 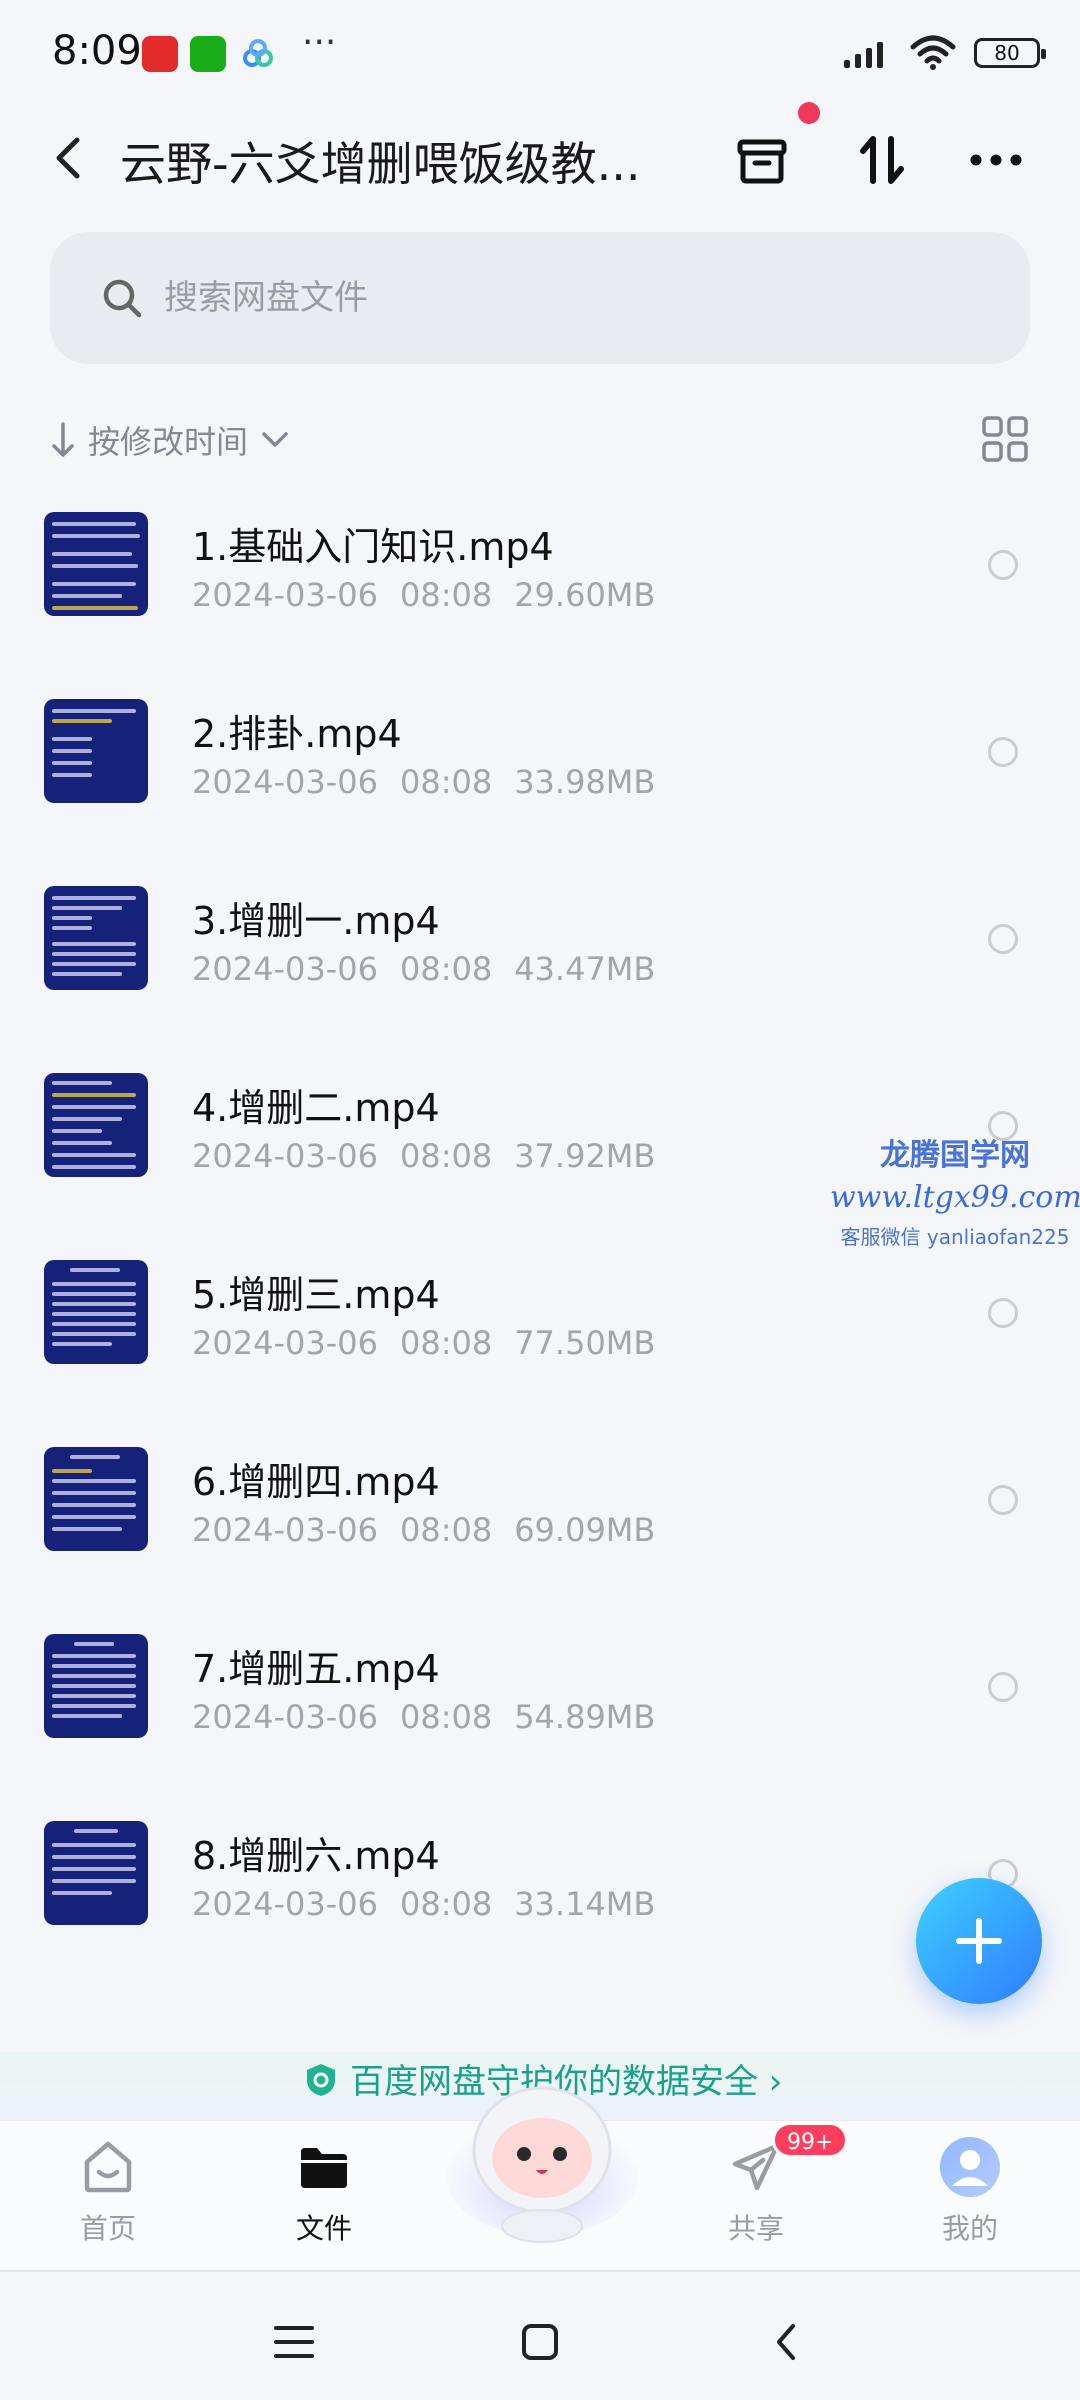 I want to click on file-item: 5.增删三.mp4 2024-03-06 08:08 77.50MB, so click(x=540, y=1341).